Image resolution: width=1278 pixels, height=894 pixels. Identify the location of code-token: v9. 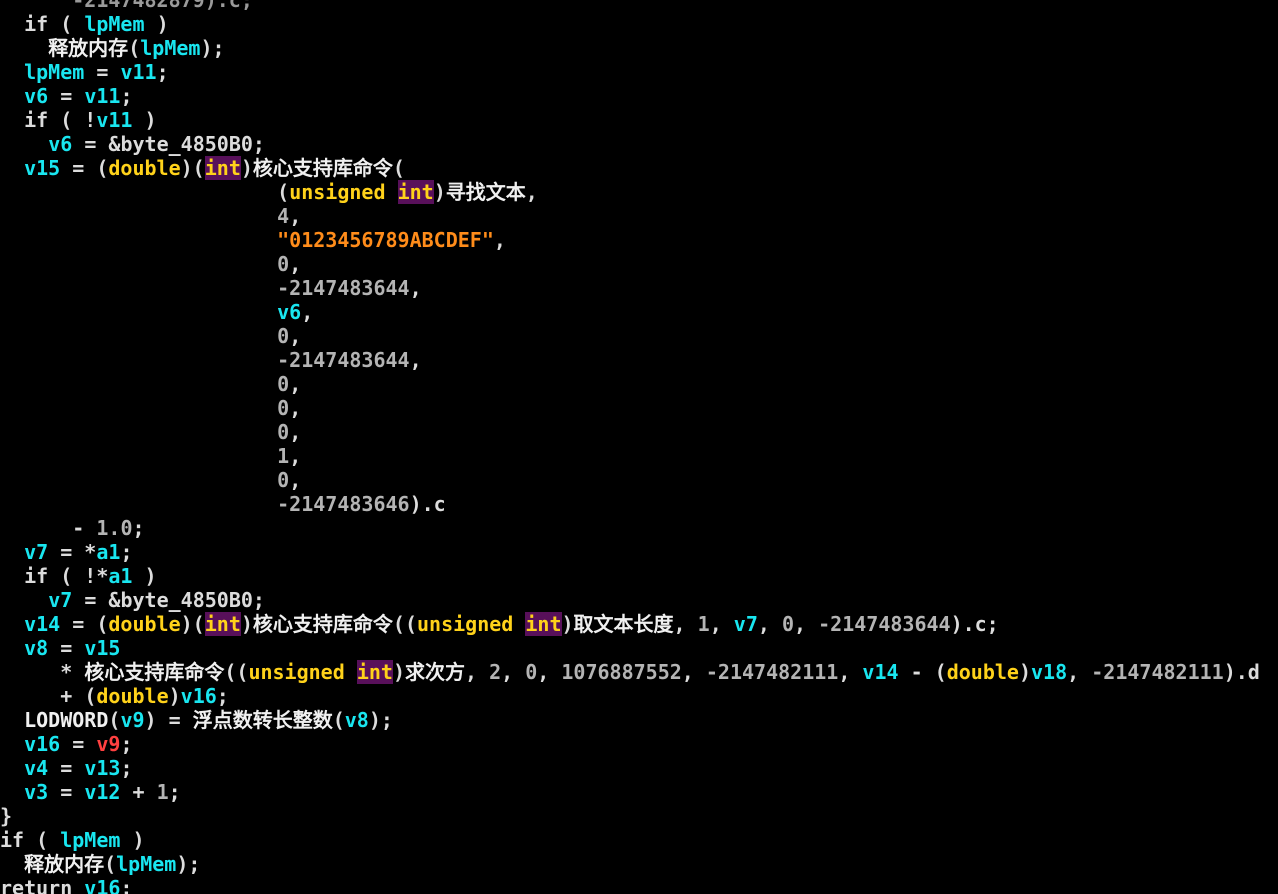
(108, 744).